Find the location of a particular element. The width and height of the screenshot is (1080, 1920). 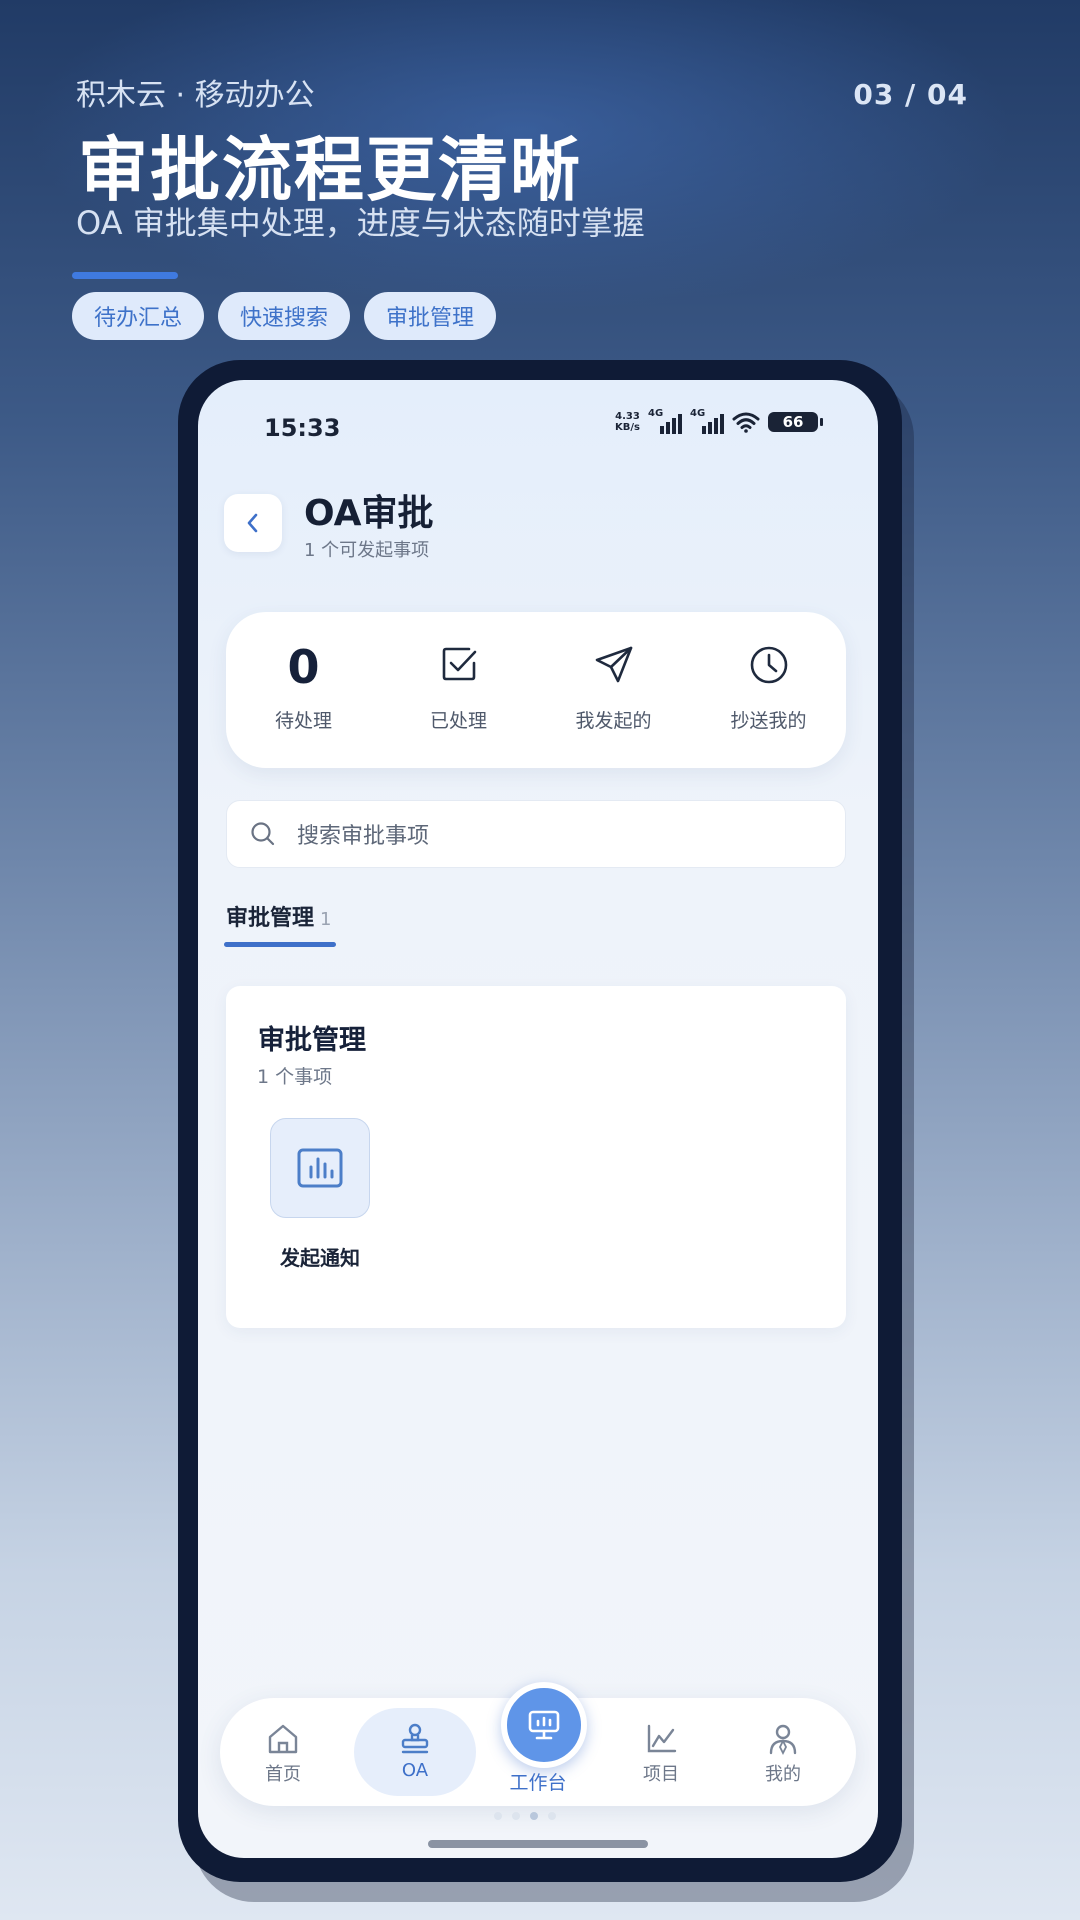

stamp-icon is located at coordinates (415, 1738).